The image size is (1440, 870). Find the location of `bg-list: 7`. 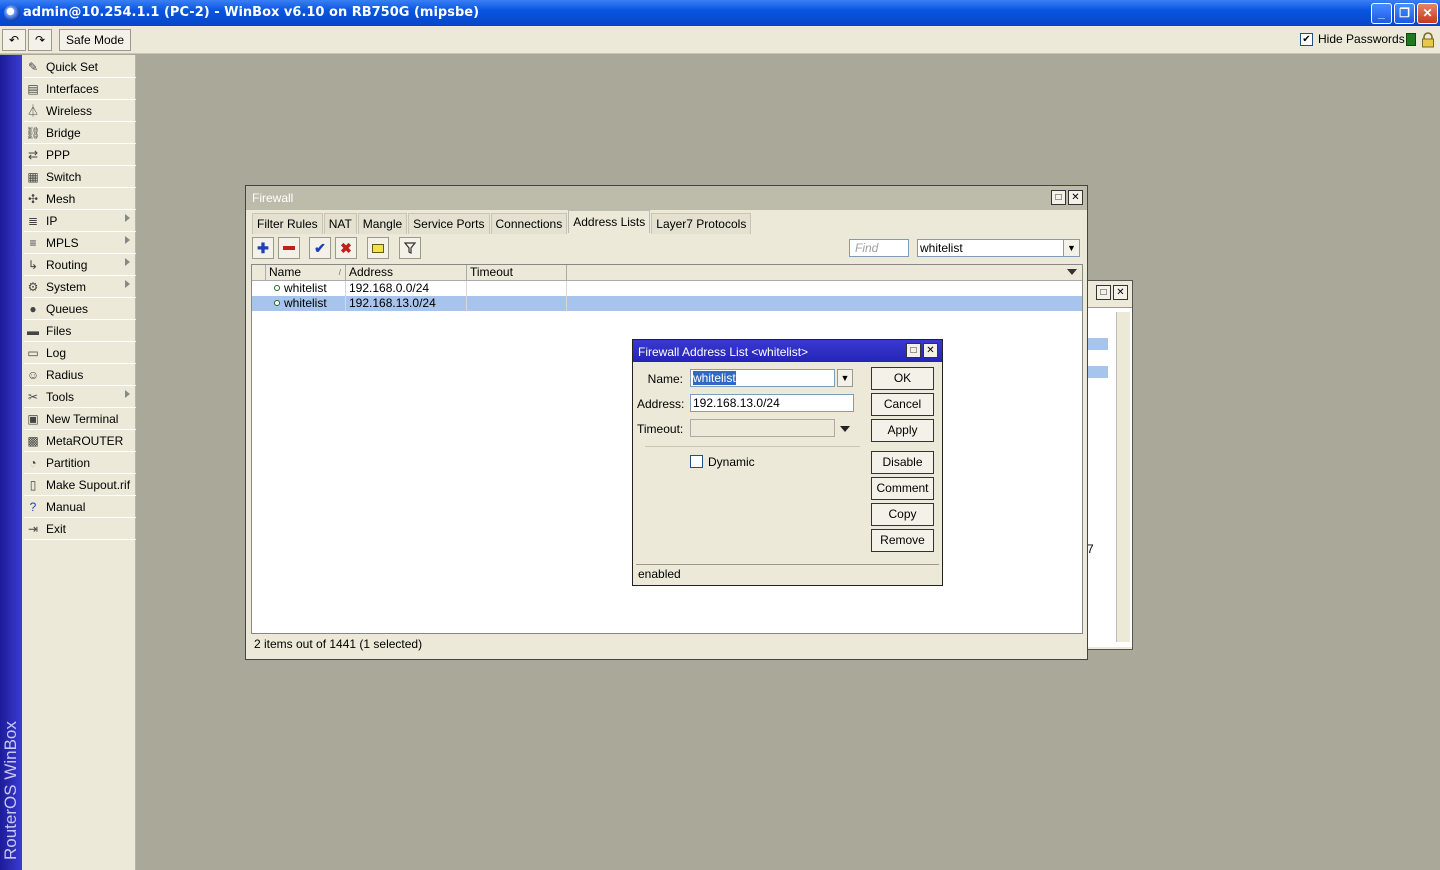

bg-list: 7 is located at coordinates (1108, 477).